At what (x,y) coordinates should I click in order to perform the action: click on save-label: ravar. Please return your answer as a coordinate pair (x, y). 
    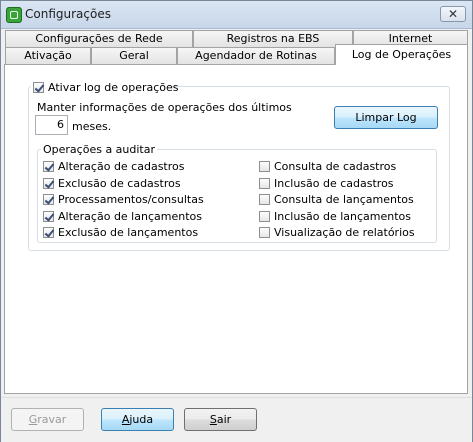
    Looking at the image, I should click on (52, 419).